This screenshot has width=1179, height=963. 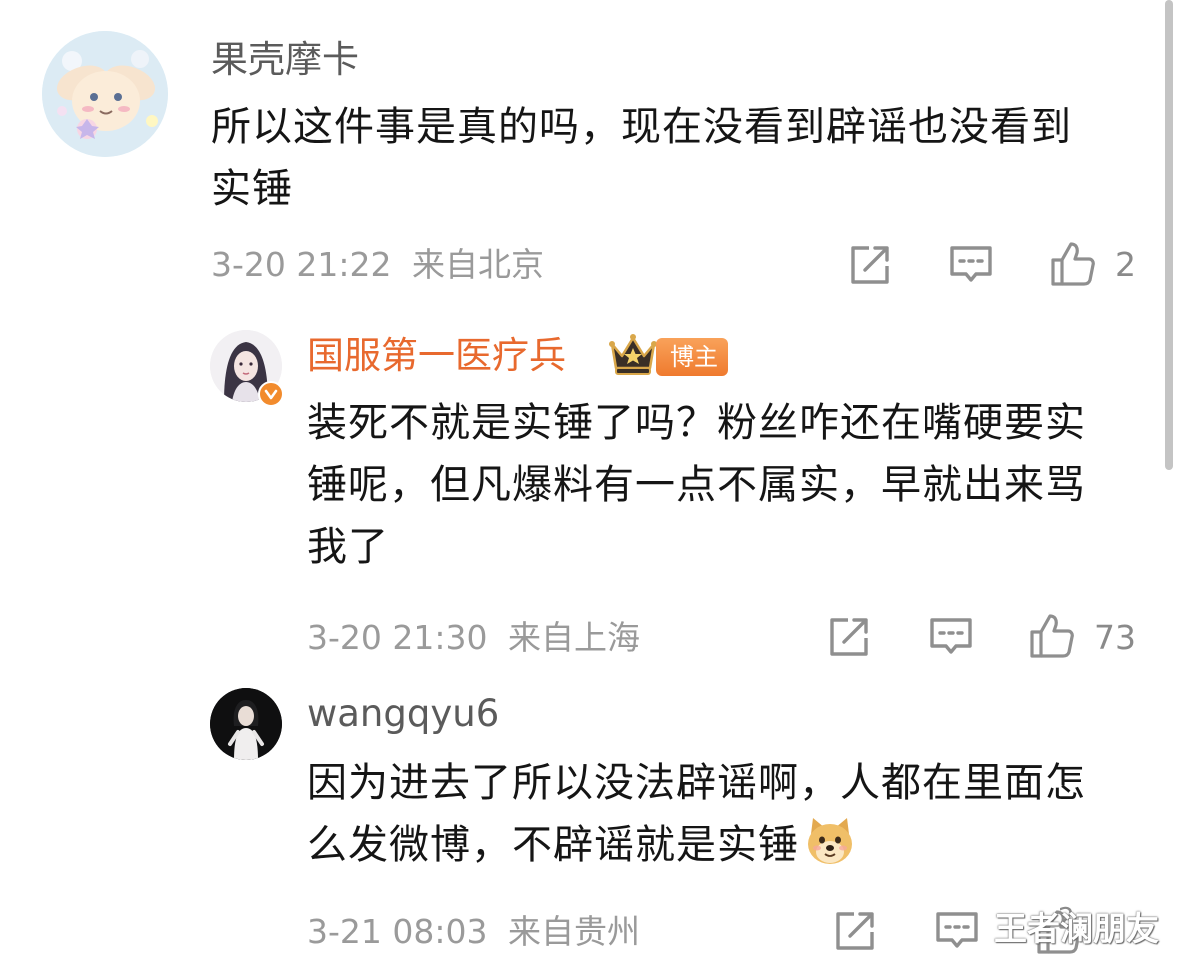 I want to click on comment-meta: 3-20 21:22 来自北京, so click(x=377, y=265).